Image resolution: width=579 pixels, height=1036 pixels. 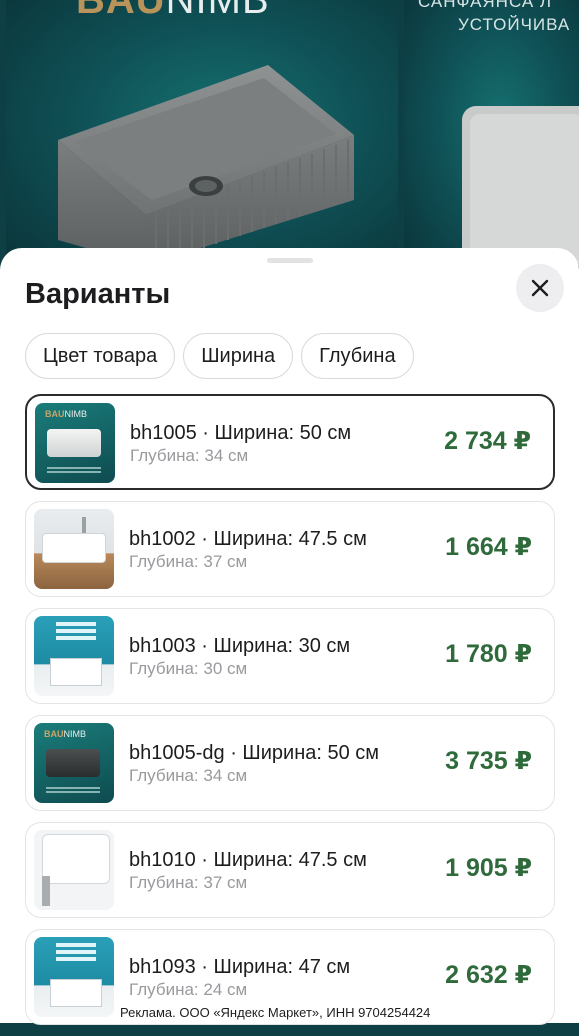 I want to click on close-button, so click(x=540, y=288).